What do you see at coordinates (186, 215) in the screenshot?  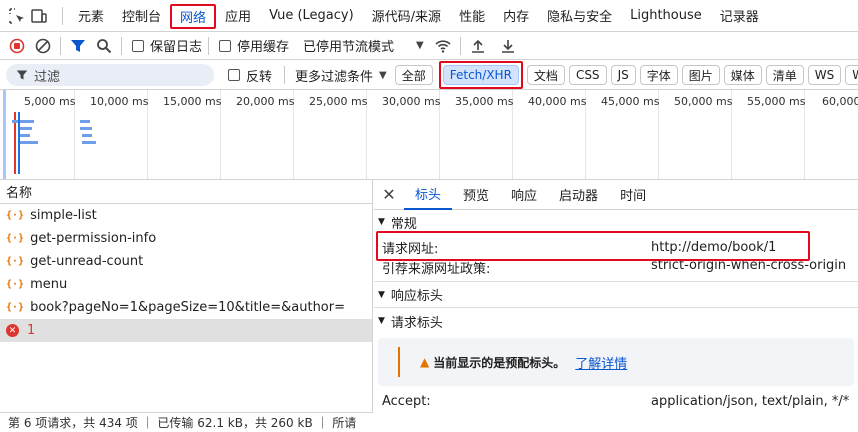 I see `request-row: {·} simple-list` at bounding box center [186, 215].